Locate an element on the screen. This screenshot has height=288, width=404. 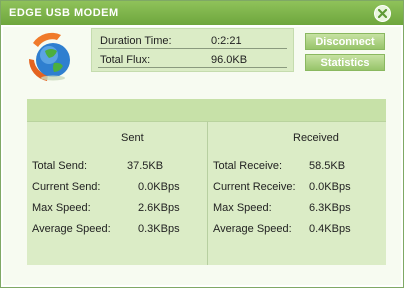
average-speed-sent-row: Average Speed: 0.3KBps is located at coordinates (117, 230).